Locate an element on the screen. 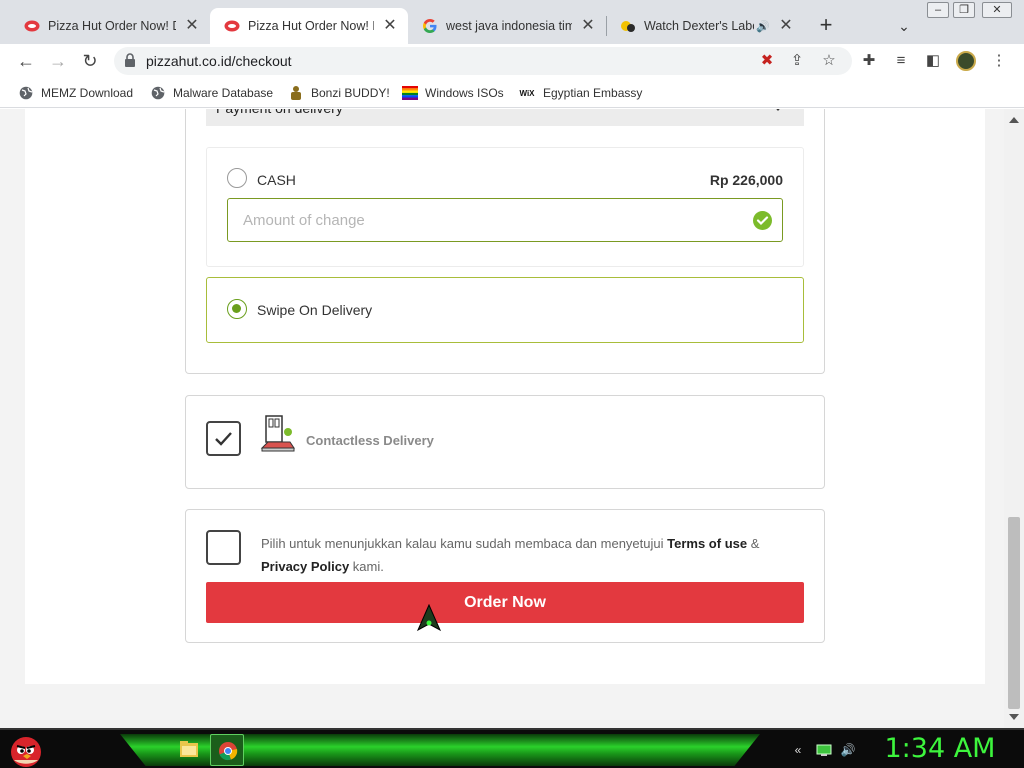 This screenshot has height=768, width=1024. reload-icon: ↻ is located at coordinates (90, 61).